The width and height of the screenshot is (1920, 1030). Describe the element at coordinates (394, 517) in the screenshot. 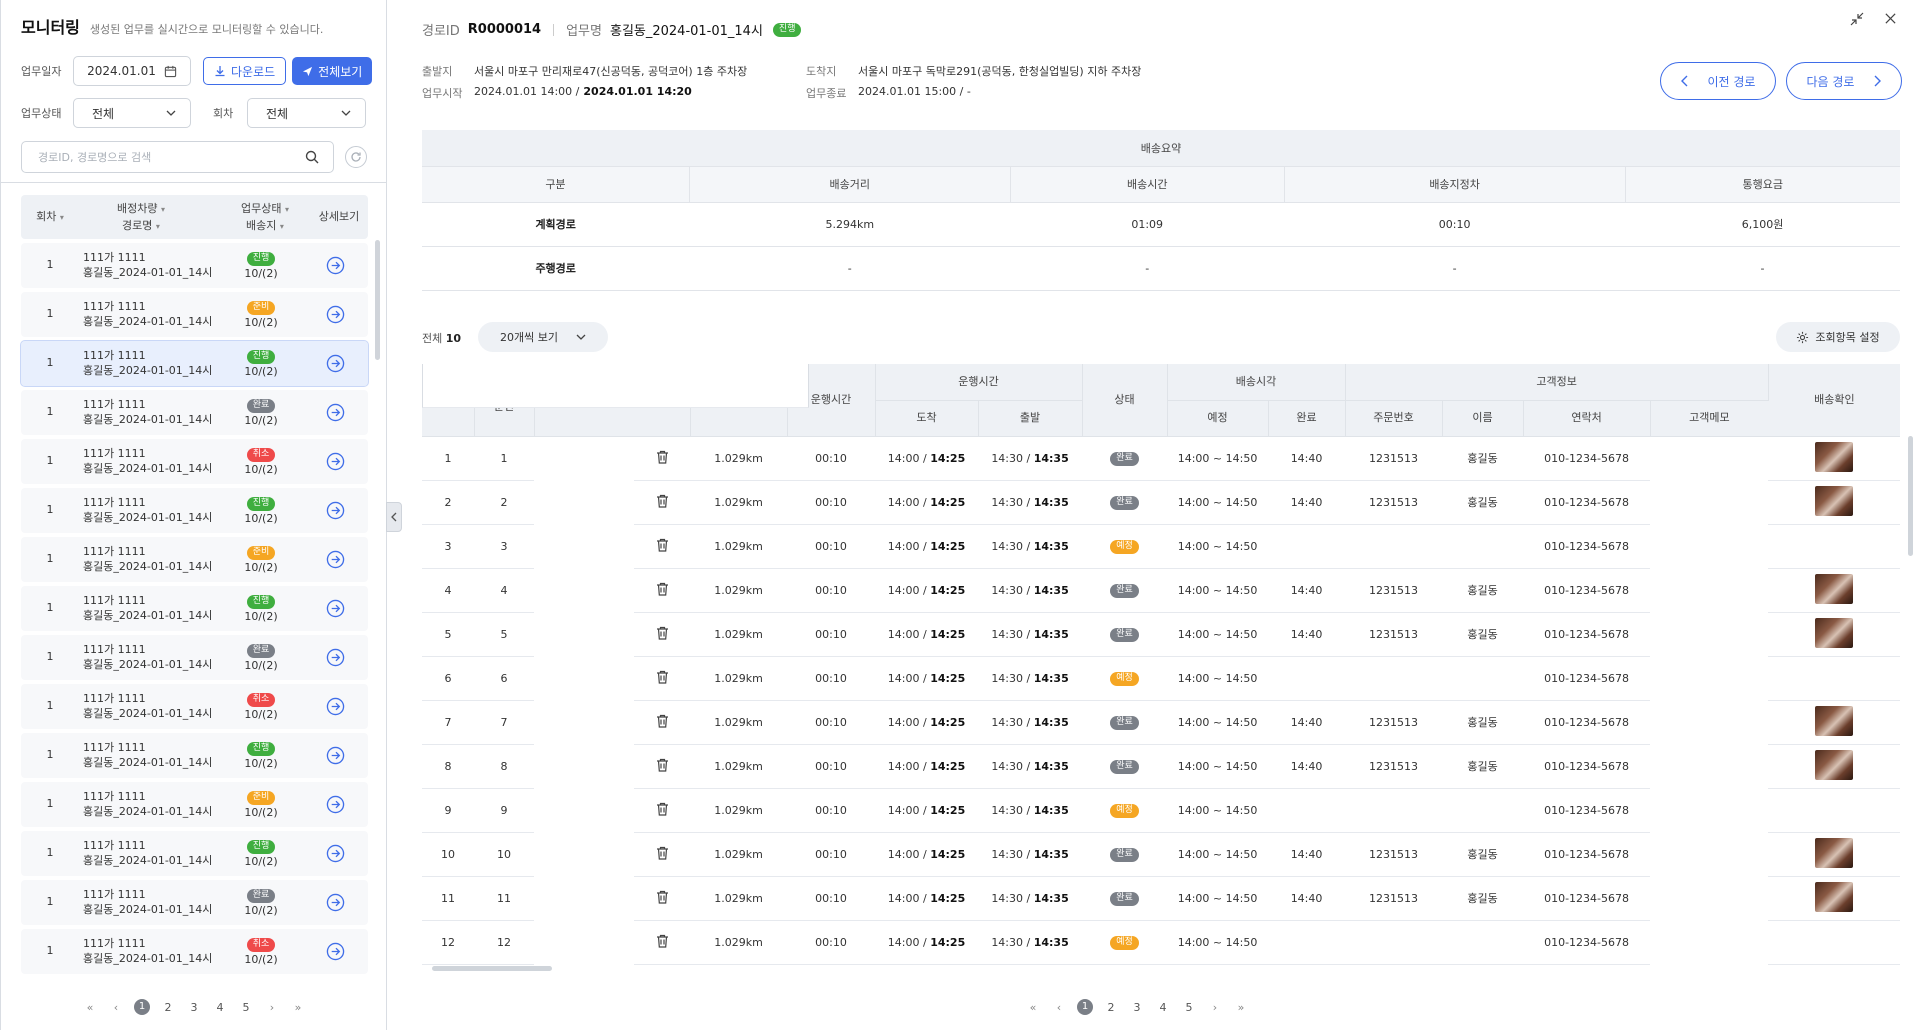

I see `collapse-sidebar-button` at that location.